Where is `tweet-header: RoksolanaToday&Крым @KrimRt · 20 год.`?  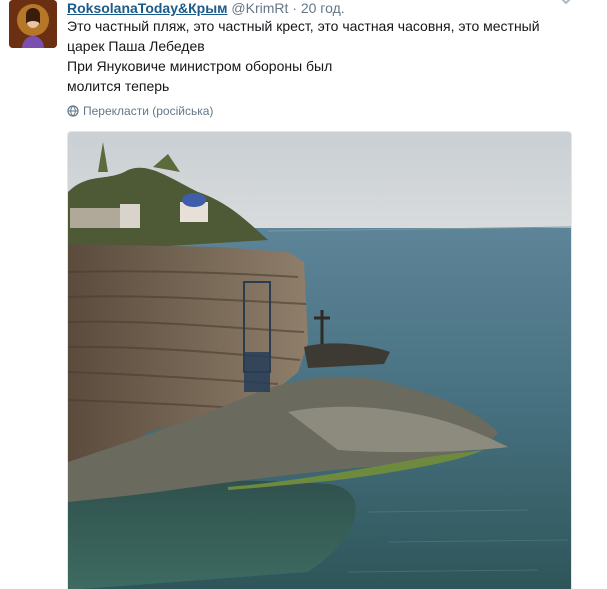 tweet-header: RoksolanaToday&Крым @KrimRt · 20 год. is located at coordinates (206, 8).